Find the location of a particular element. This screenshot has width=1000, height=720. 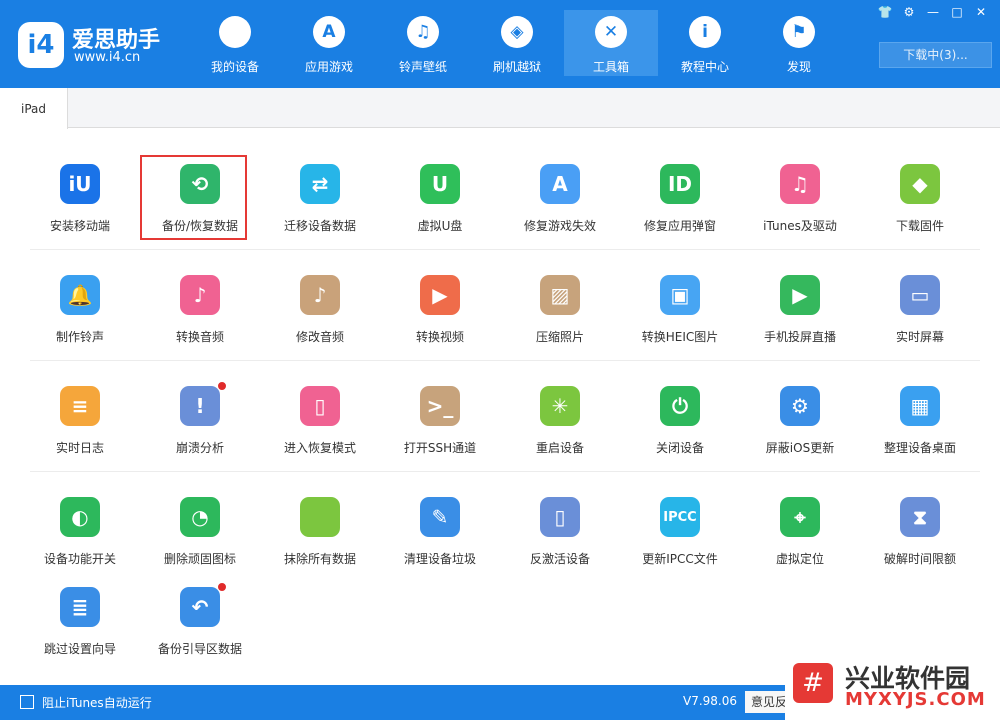

tool-label: 手机投屏直播 is located at coordinates (799, 337).